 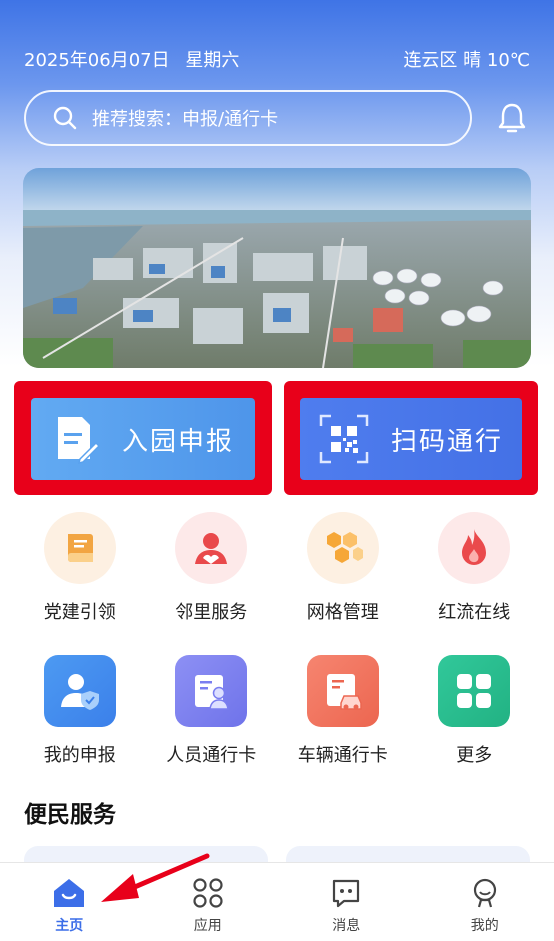 I want to click on book-icon, so click(x=80, y=548).